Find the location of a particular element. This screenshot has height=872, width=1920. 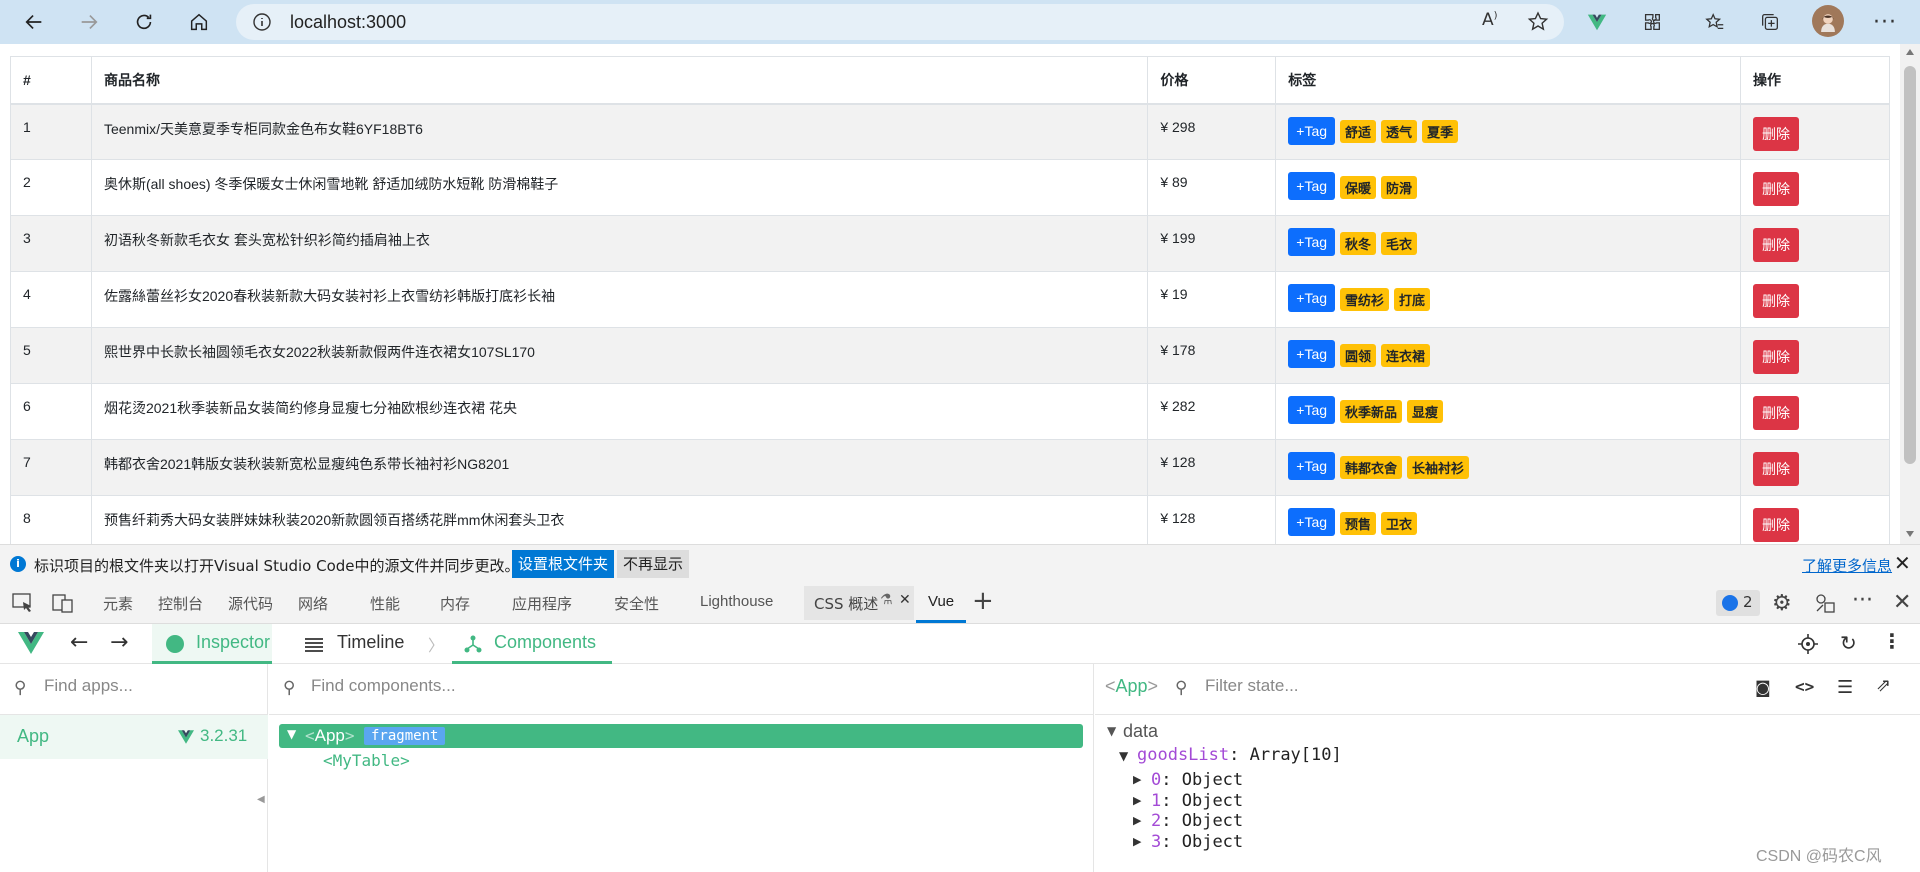

code-icon: <> is located at coordinates (1804, 686).